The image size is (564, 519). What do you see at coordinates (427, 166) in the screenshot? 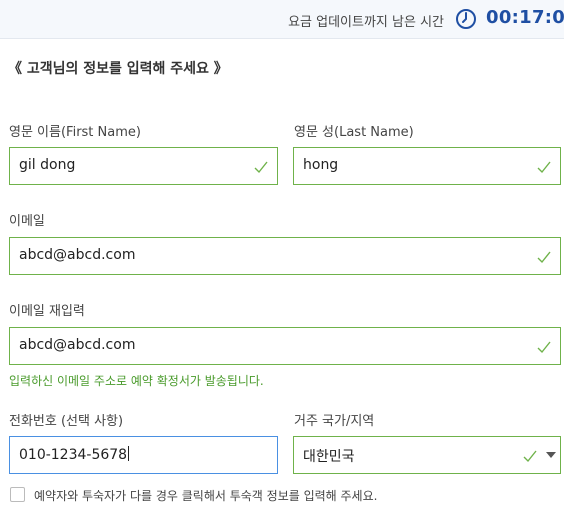
I see `last-name-field: hong` at bounding box center [427, 166].